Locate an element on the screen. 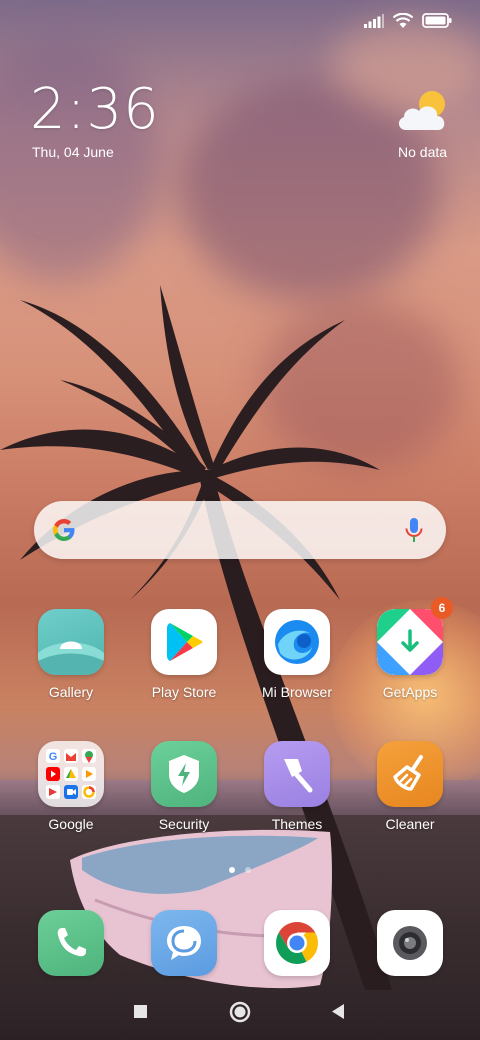  partly-cloudy-icon is located at coordinates (424, 112).